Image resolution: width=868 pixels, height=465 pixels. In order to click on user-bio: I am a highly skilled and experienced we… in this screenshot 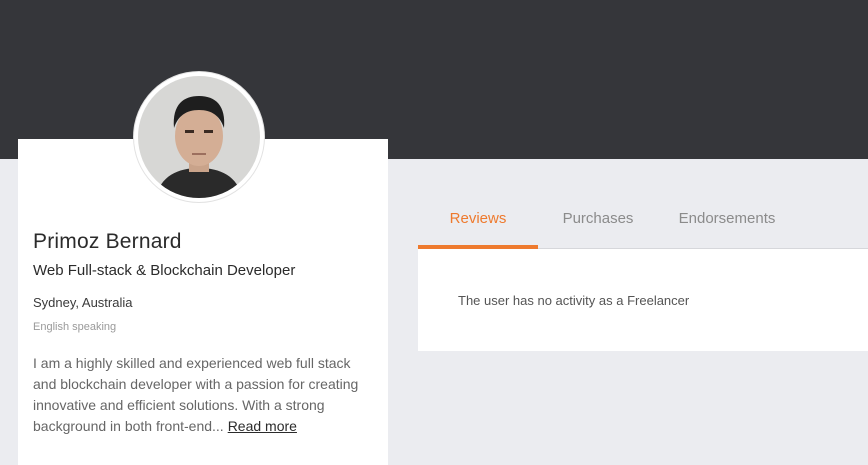, I will do `click(204, 395)`.